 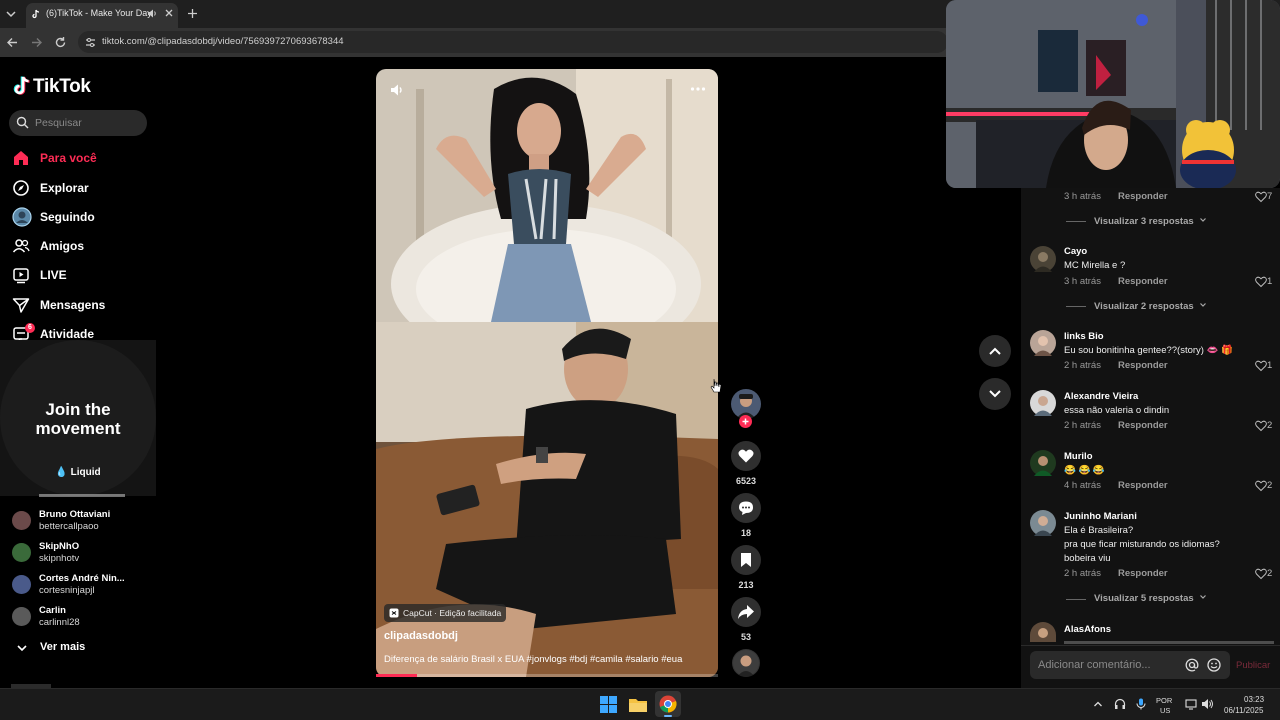 What do you see at coordinates (62, 246) in the screenshot?
I see `nav-label-amigos: Amigos` at bounding box center [62, 246].